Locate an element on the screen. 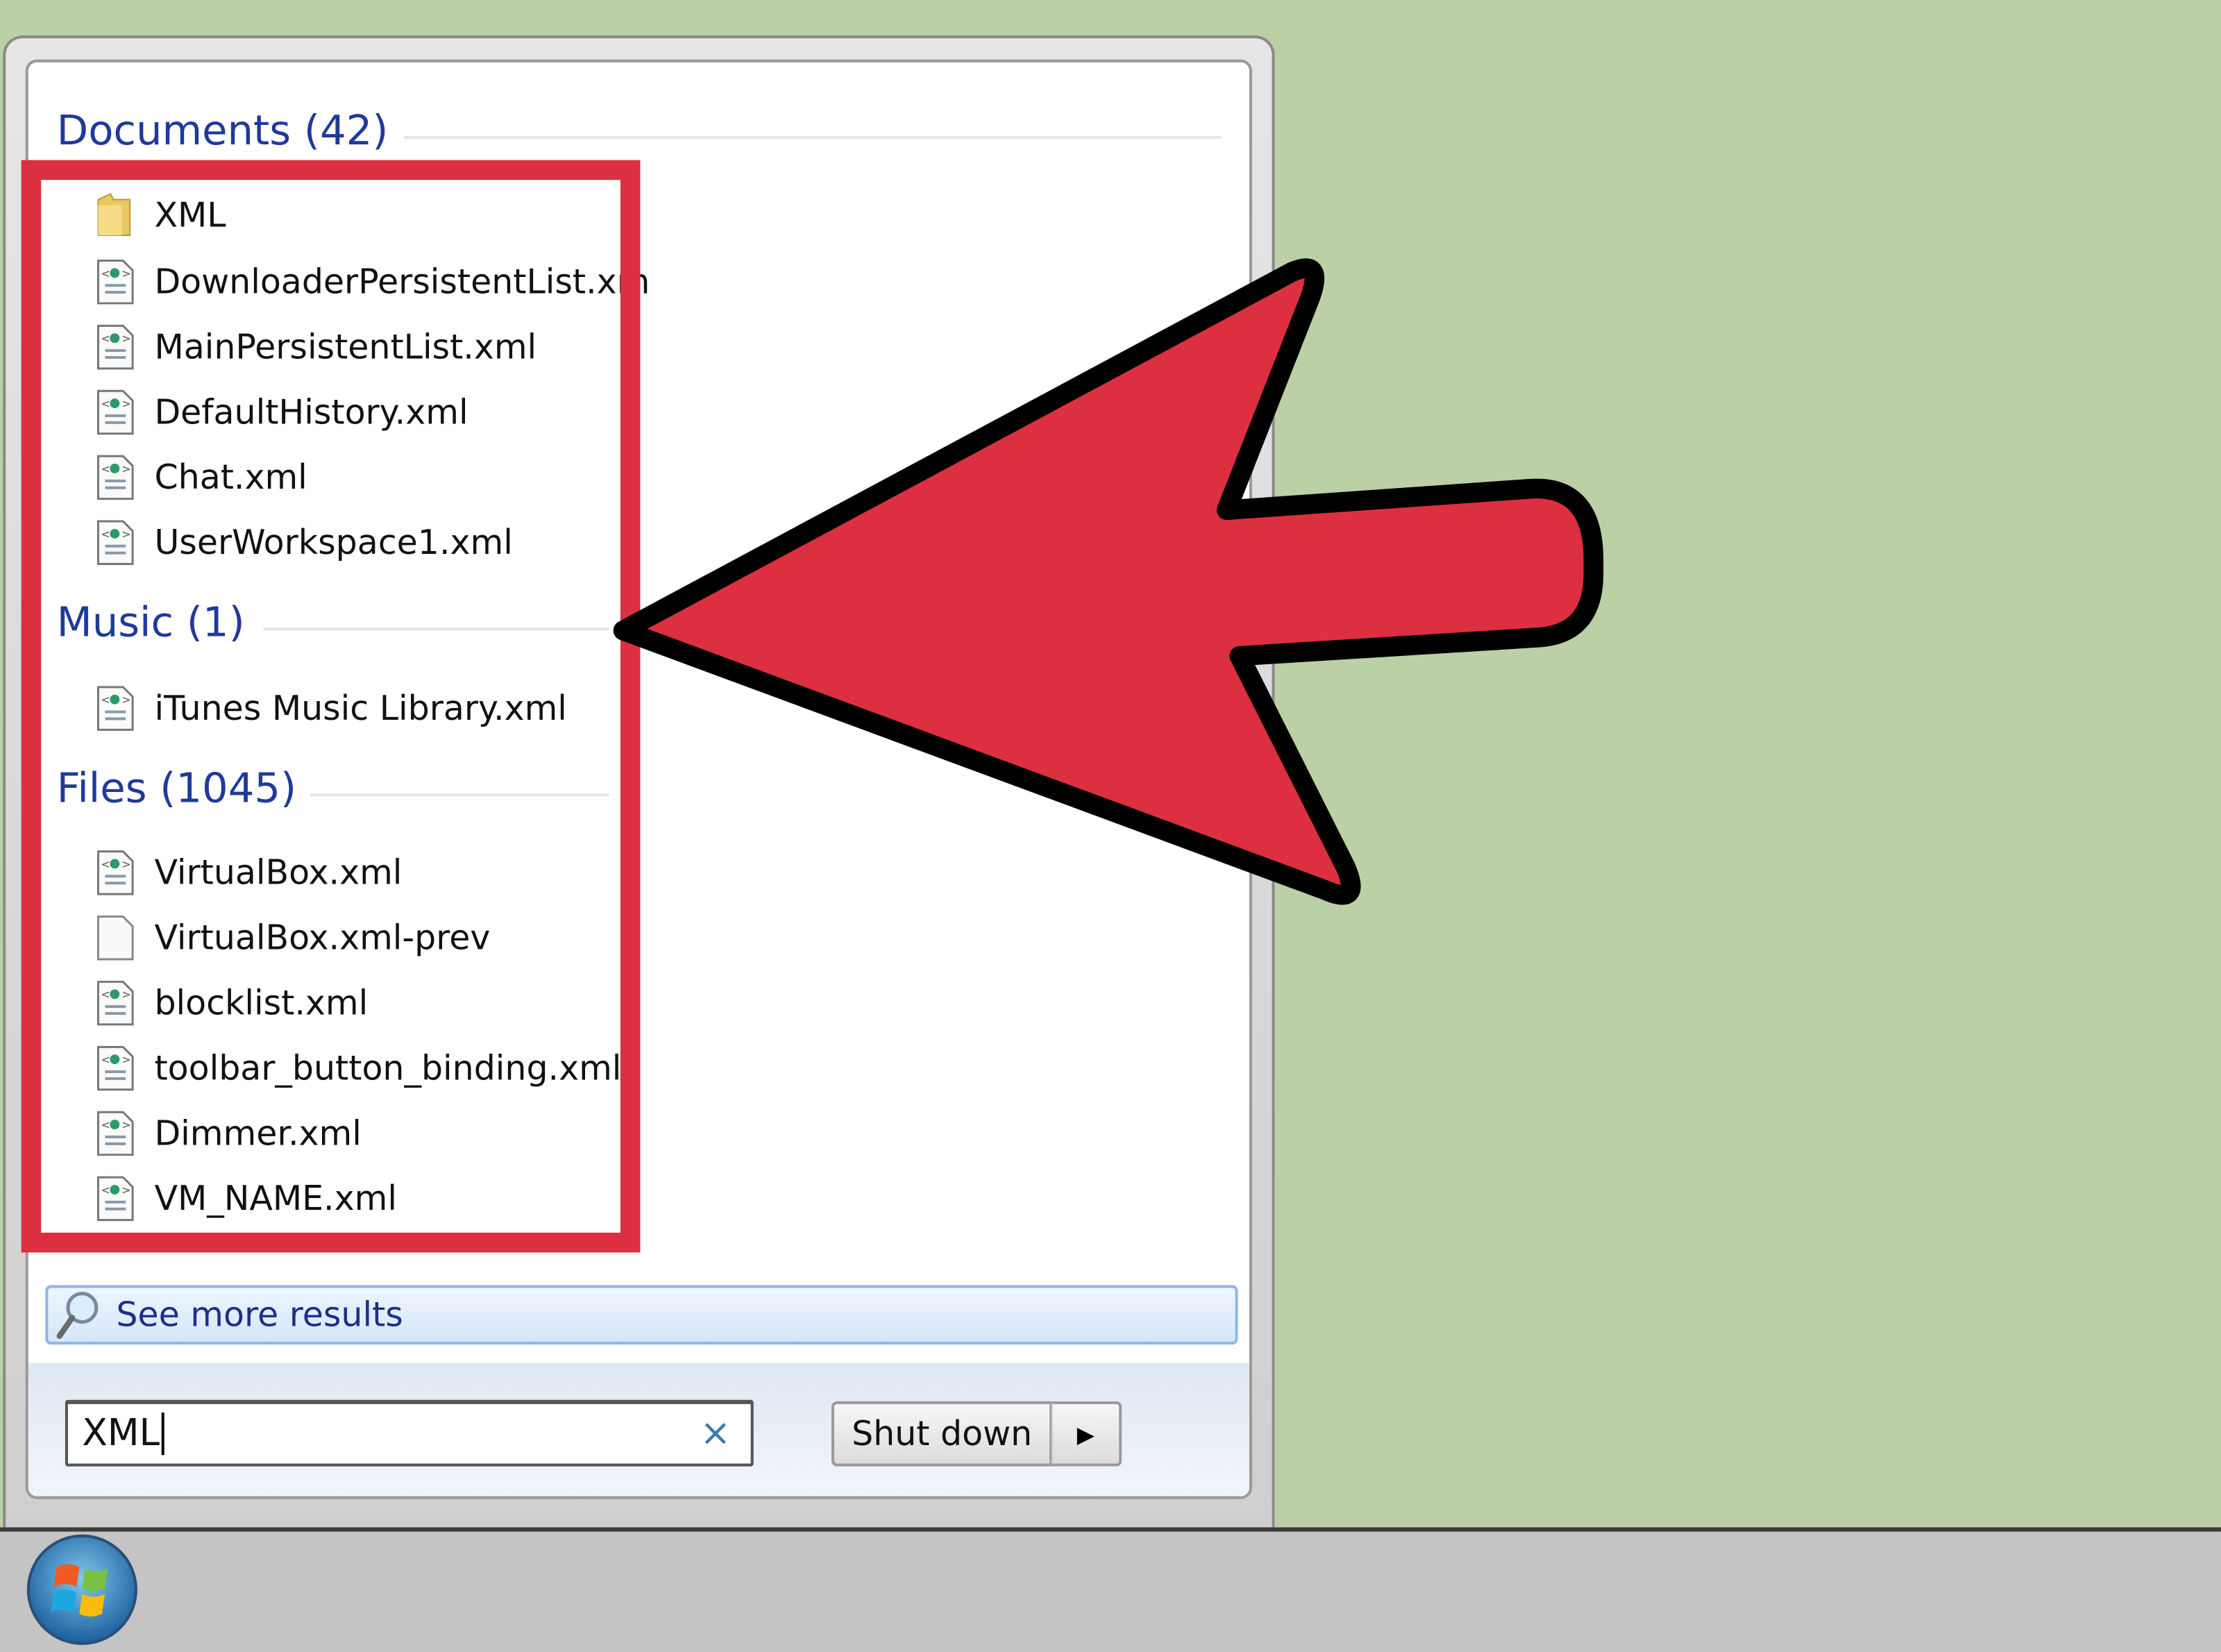 This screenshot has width=2221, height=1652. taskbar is located at coordinates (1111, 1589).